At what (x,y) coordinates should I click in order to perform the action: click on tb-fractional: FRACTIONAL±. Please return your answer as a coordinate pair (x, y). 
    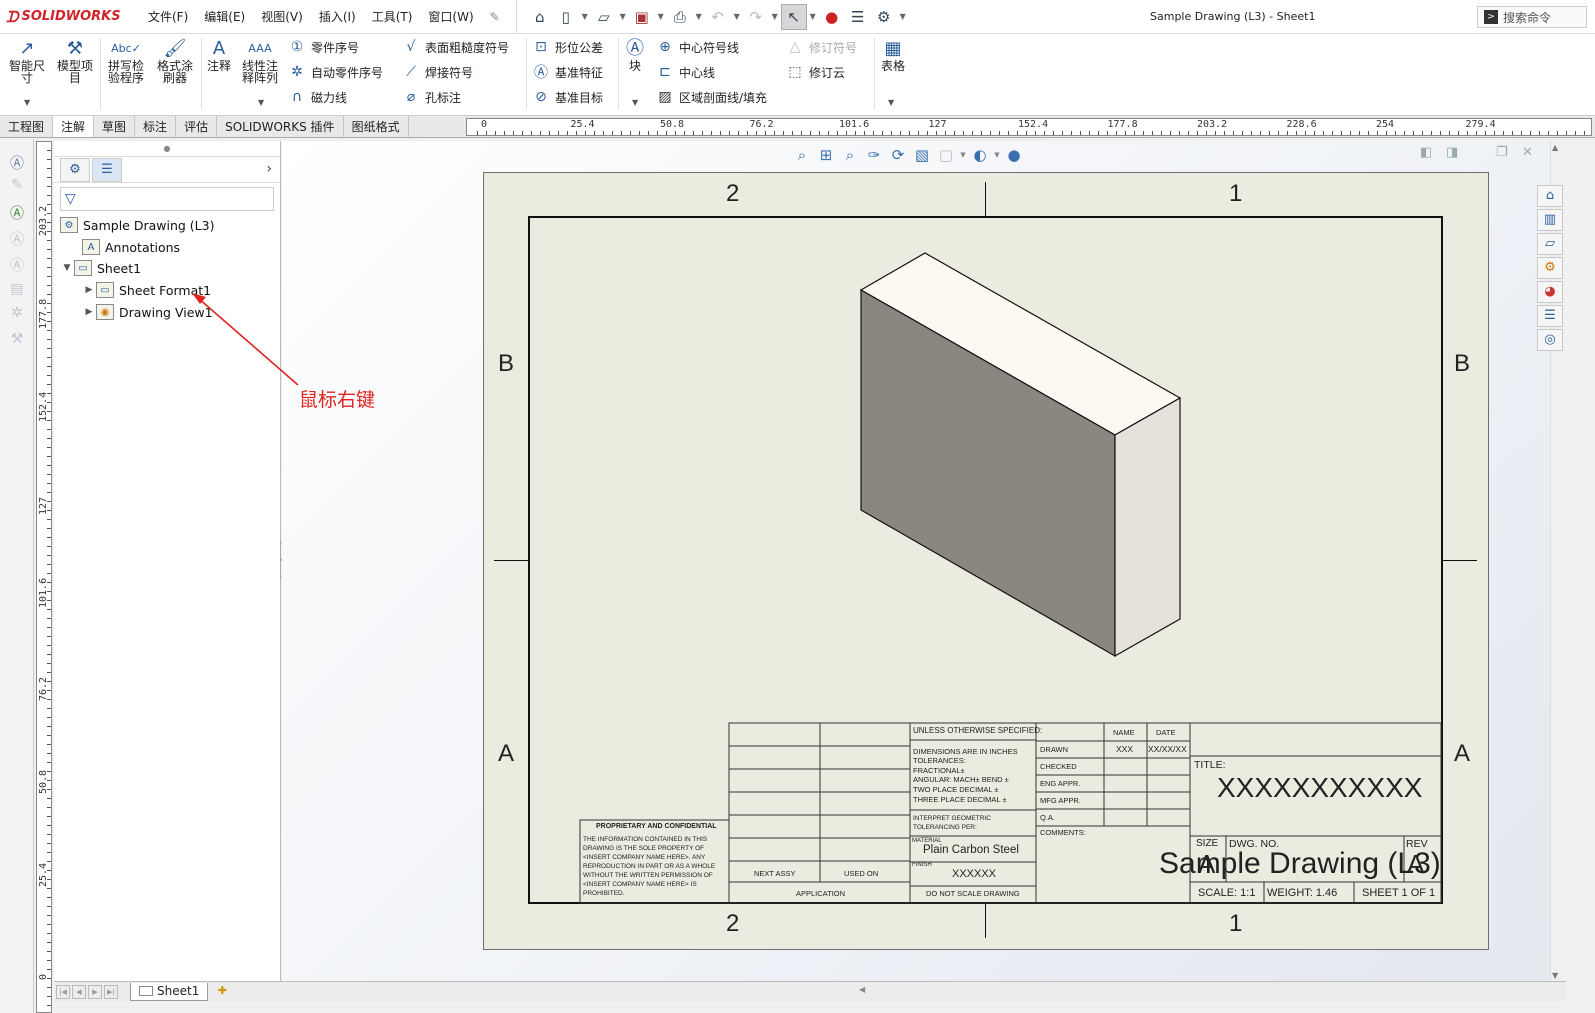
    Looking at the image, I should click on (939, 770).